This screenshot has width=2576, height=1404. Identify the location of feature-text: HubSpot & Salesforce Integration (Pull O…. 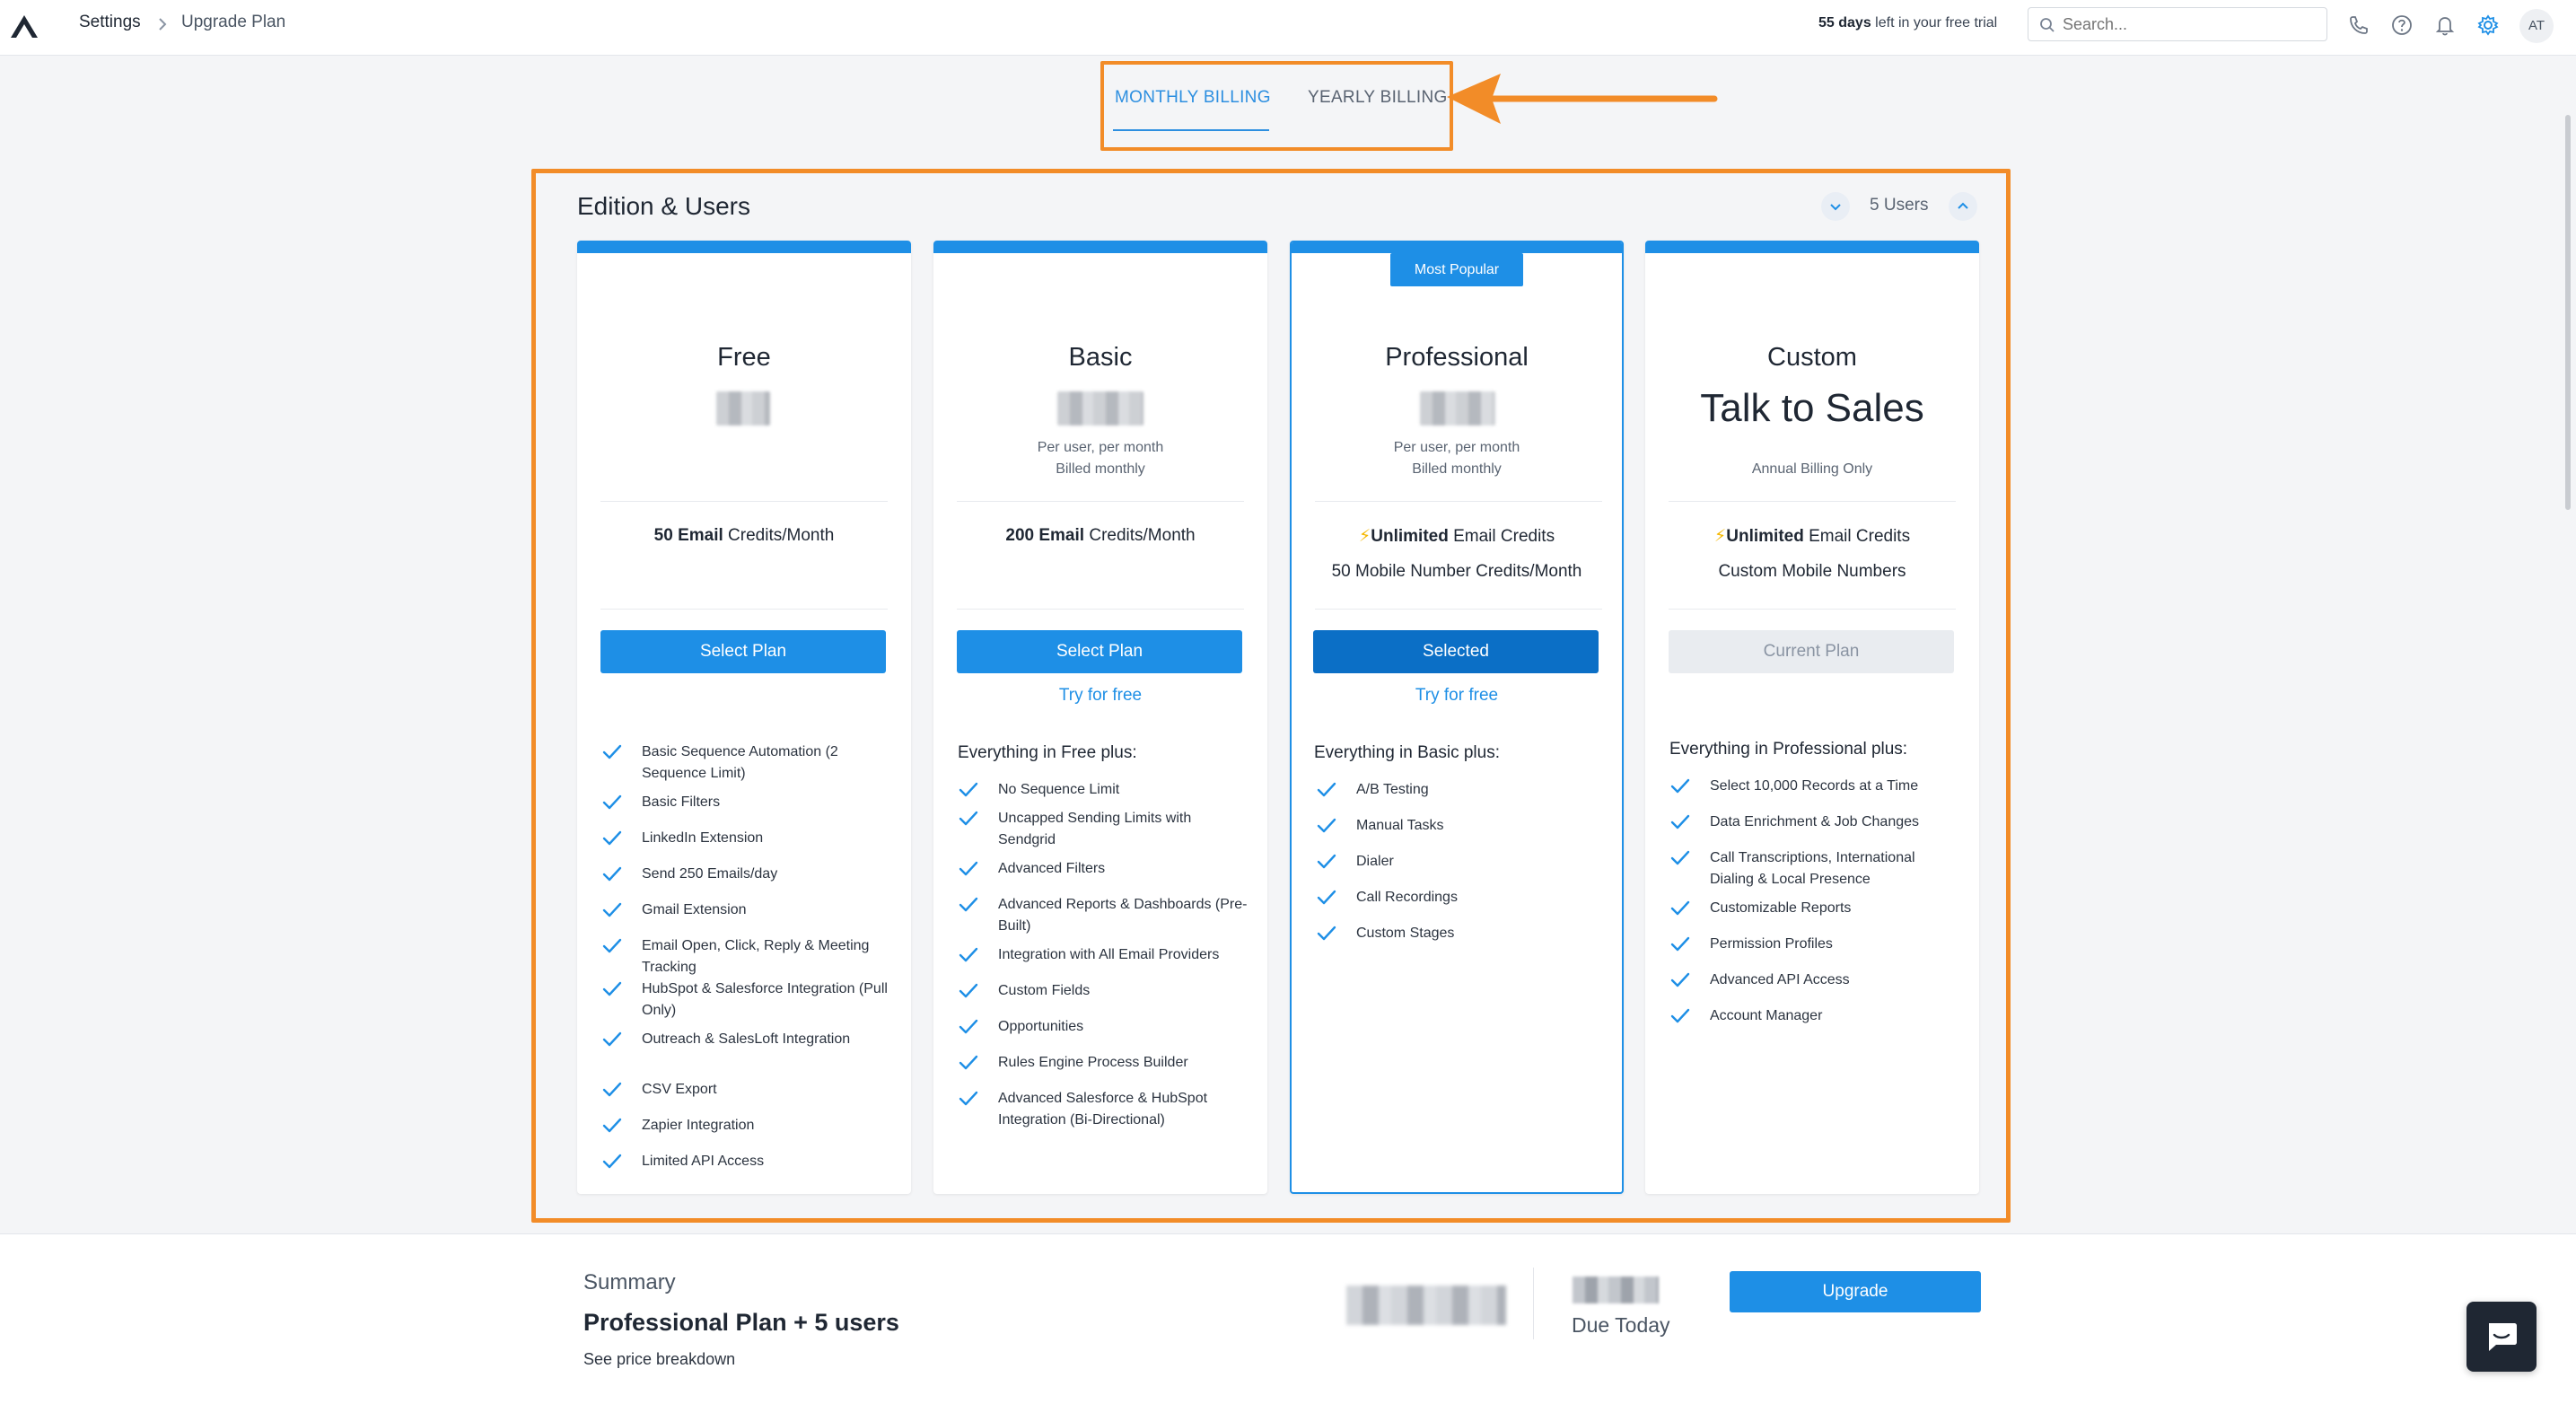
(765, 999).